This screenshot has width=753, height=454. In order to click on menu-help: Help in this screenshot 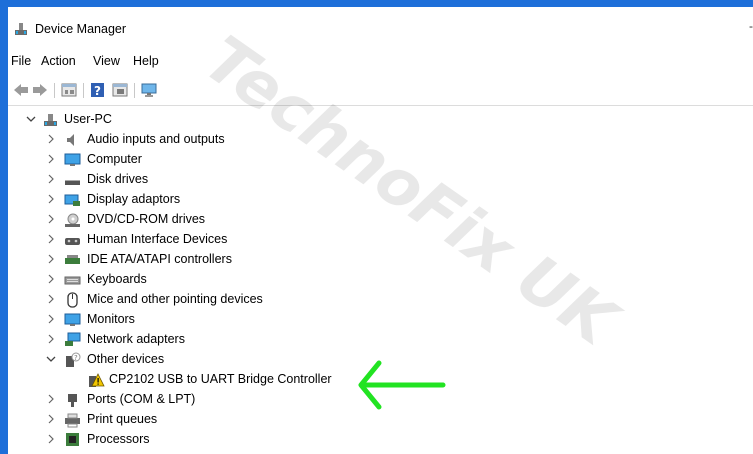, I will do `click(146, 61)`.